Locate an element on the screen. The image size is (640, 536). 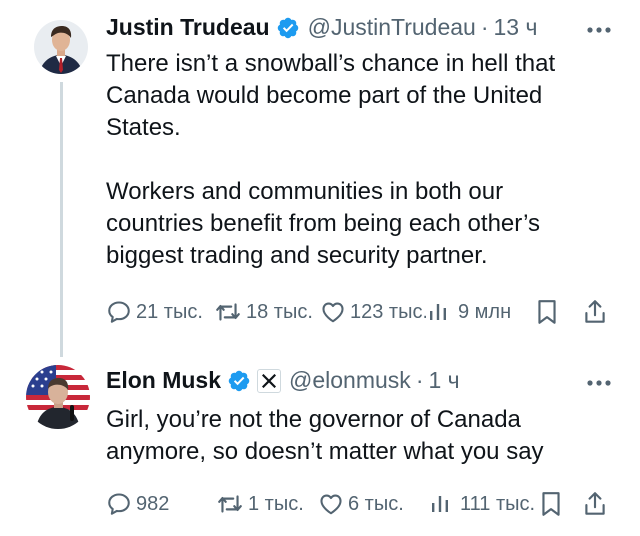
author-name: Elon Musk is located at coordinates (163, 380).